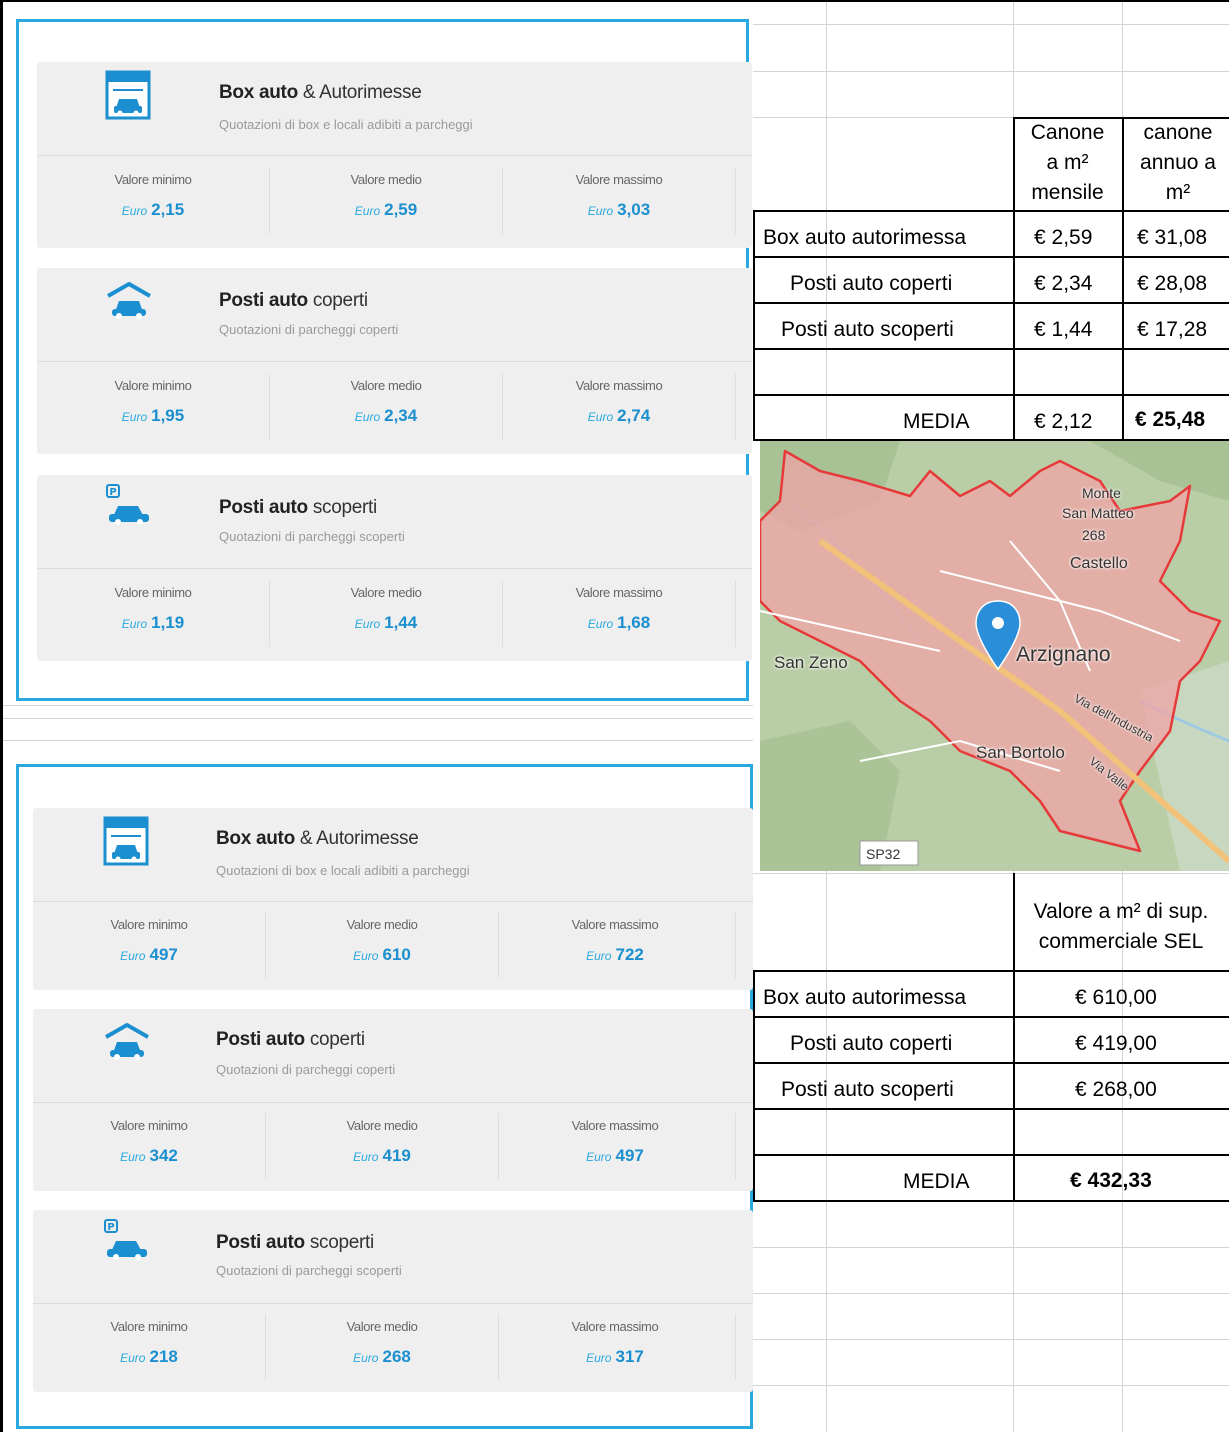  Describe the element at coordinates (865, 997) in the screenshot. I see `value-row-label: Box auto autorimessa` at that location.